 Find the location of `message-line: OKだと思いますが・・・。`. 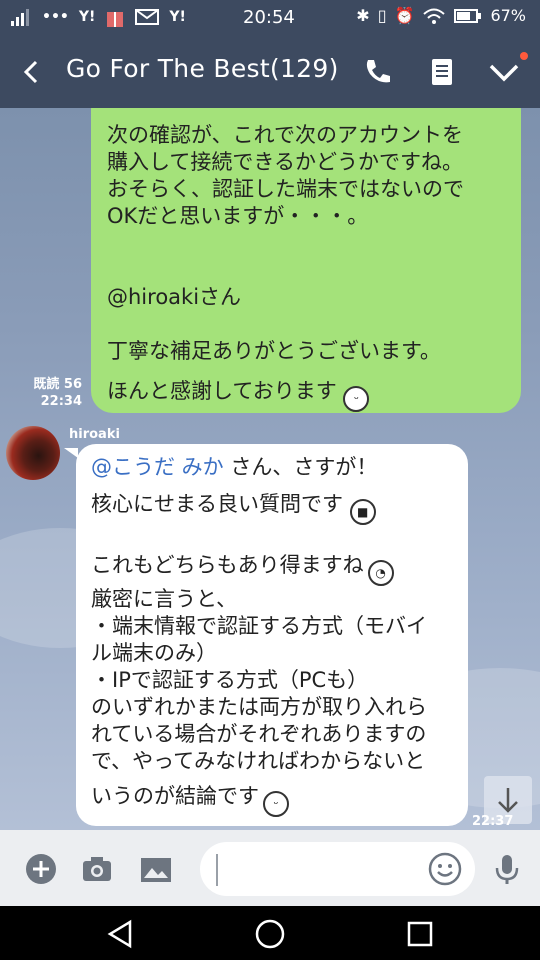

message-line: OKだと思いますが・・・。 is located at coordinates (238, 216).